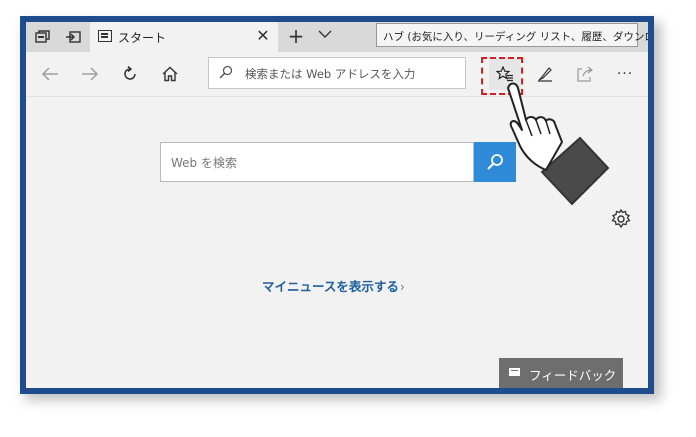 This screenshot has width=696, height=437. What do you see at coordinates (142, 38) in the screenshot?
I see `tab-title: スタート` at bounding box center [142, 38].